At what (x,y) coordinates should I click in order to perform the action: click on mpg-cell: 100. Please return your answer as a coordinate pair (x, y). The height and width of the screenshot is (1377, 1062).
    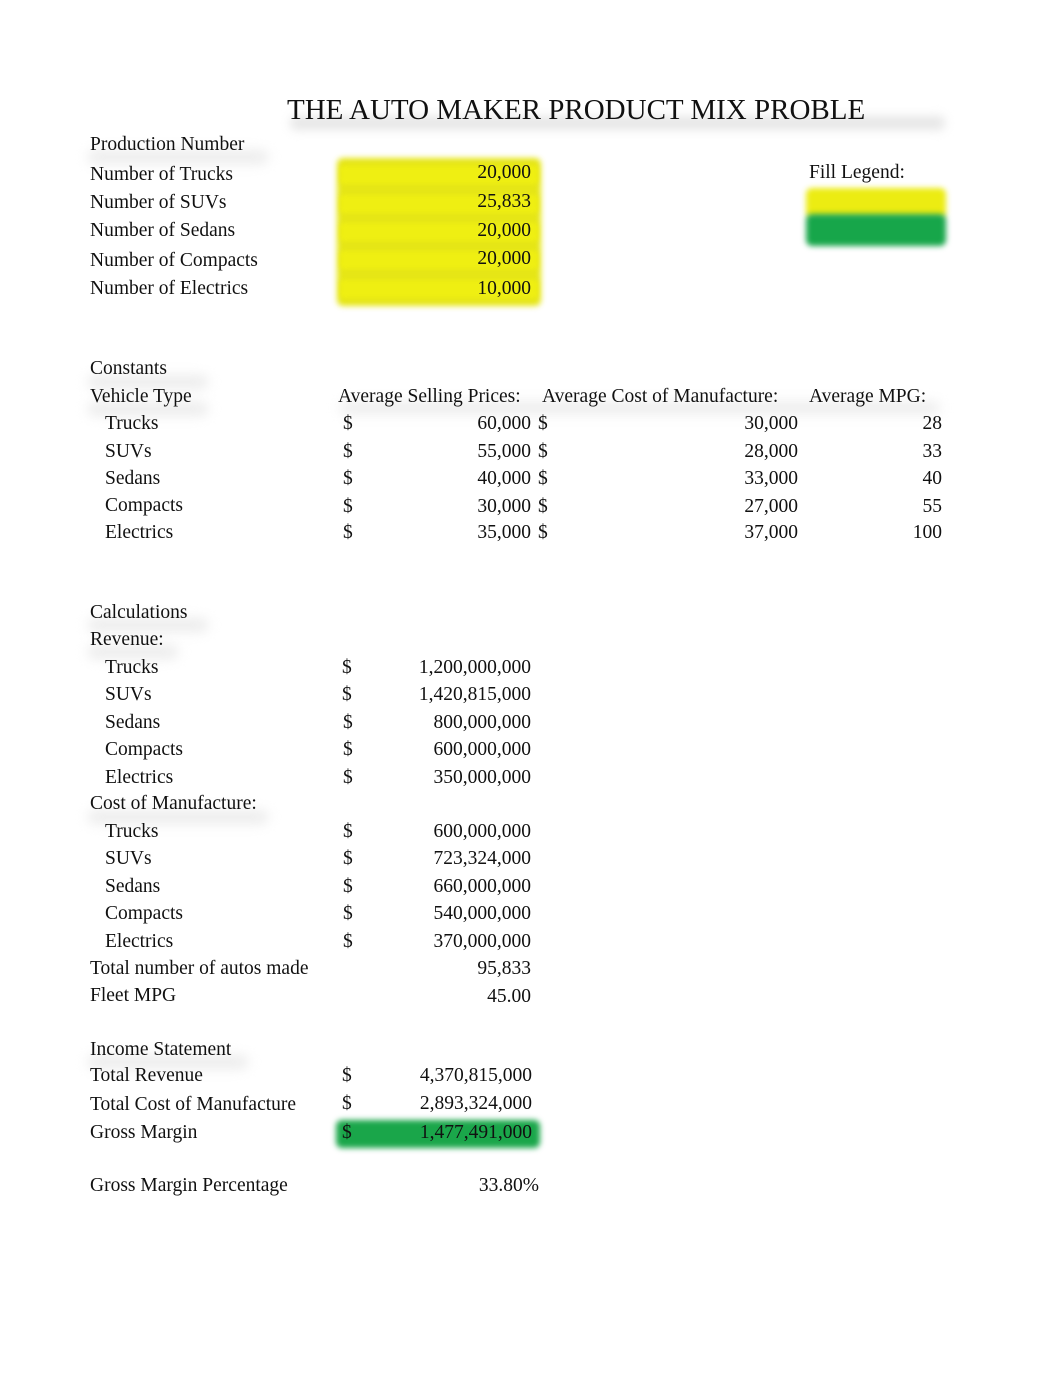
    Looking at the image, I should click on (901, 533).